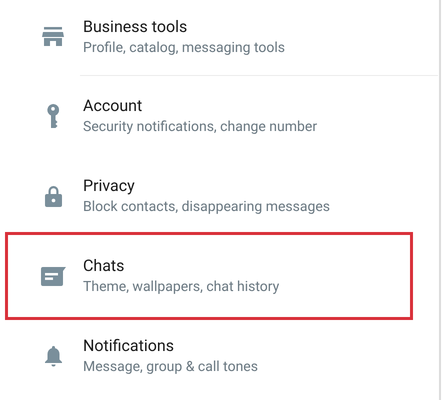 The width and height of the screenshot is (443, 400). I want to click on item-subtitle: Security notifications, change number, so click(200, 127).